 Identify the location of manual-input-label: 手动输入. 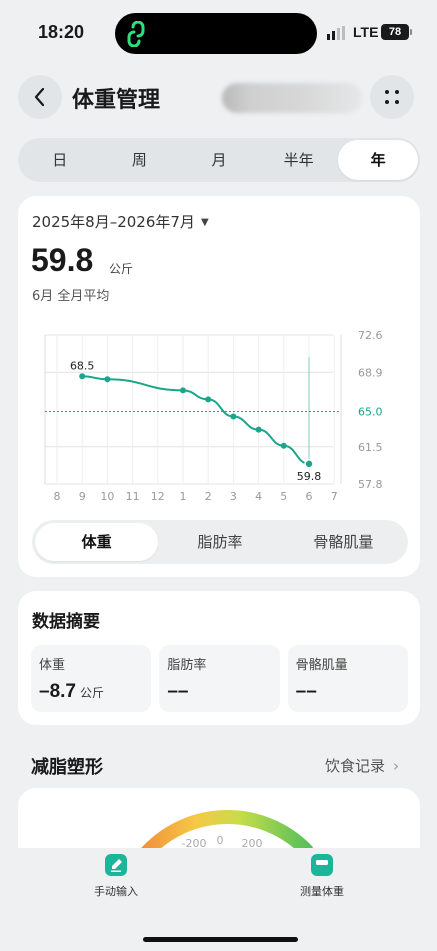
(116, 891).